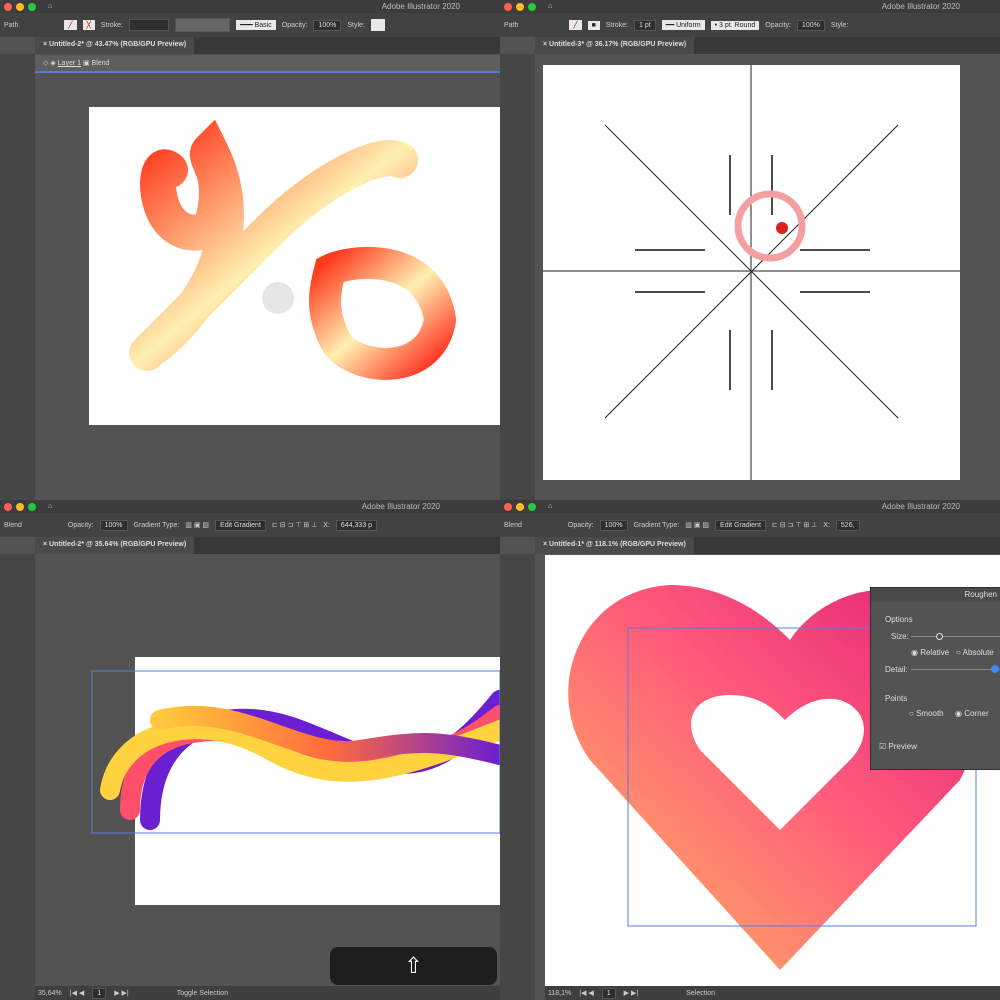 Image resolution: width=1000 pixels, height=1000 pixels. Describe the element at coordinates (267, 993) in the screenshot. I see `status-bar: 35,64% |◀ ◀ 1 ▶ ▶| Toggle Selection` at that location.